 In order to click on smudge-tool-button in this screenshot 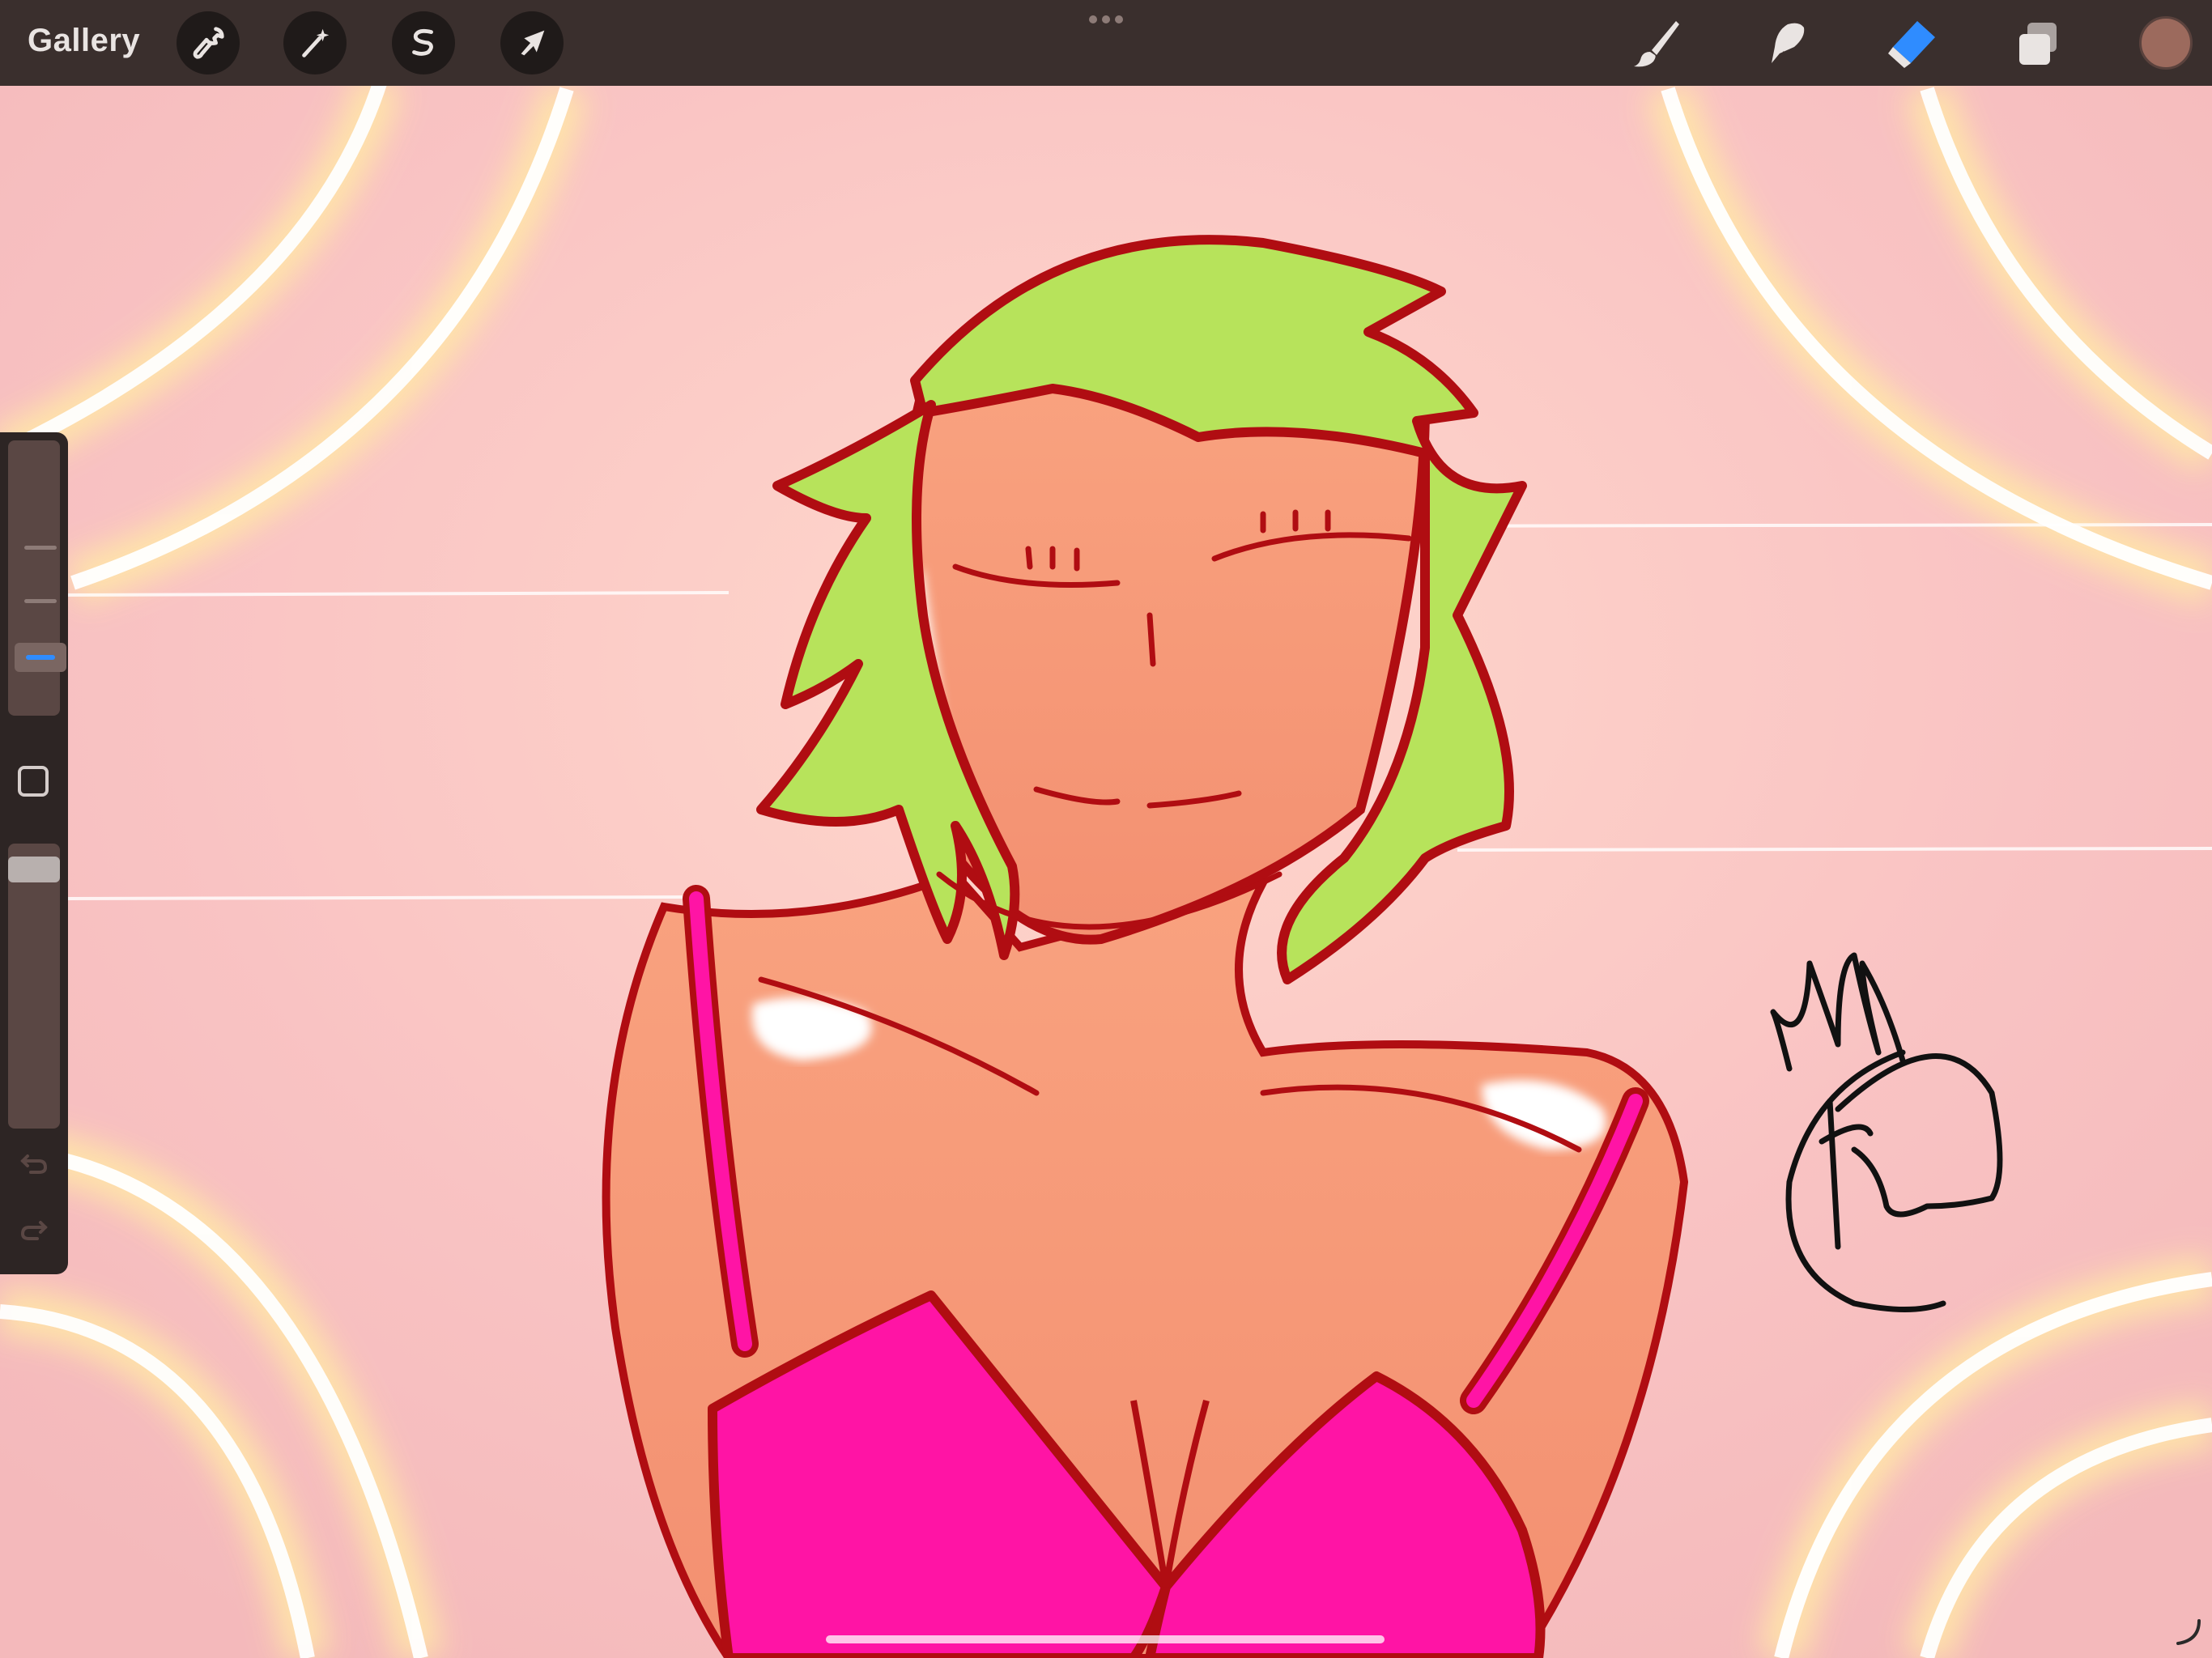, I will do `click(1784, 44)`.